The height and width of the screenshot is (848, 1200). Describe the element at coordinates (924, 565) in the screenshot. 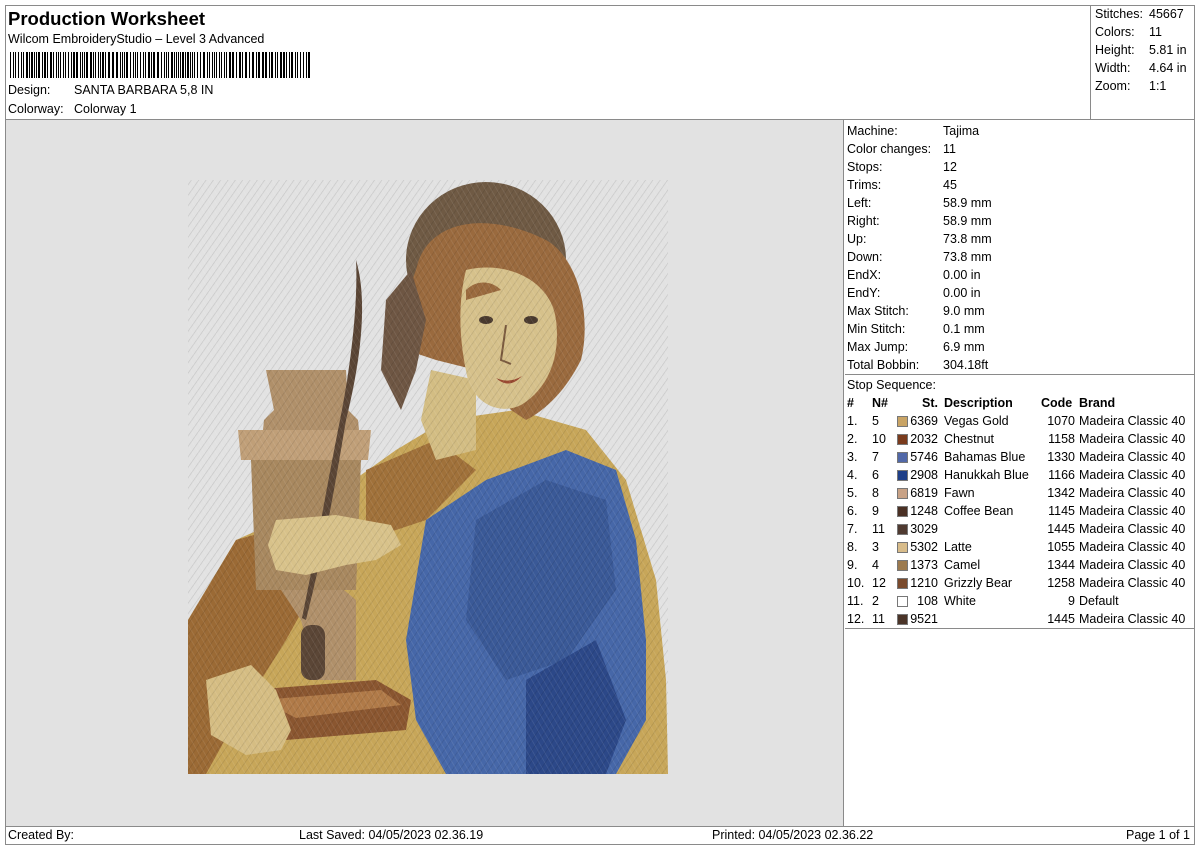

I see `stitch-count: 1373` at that location.